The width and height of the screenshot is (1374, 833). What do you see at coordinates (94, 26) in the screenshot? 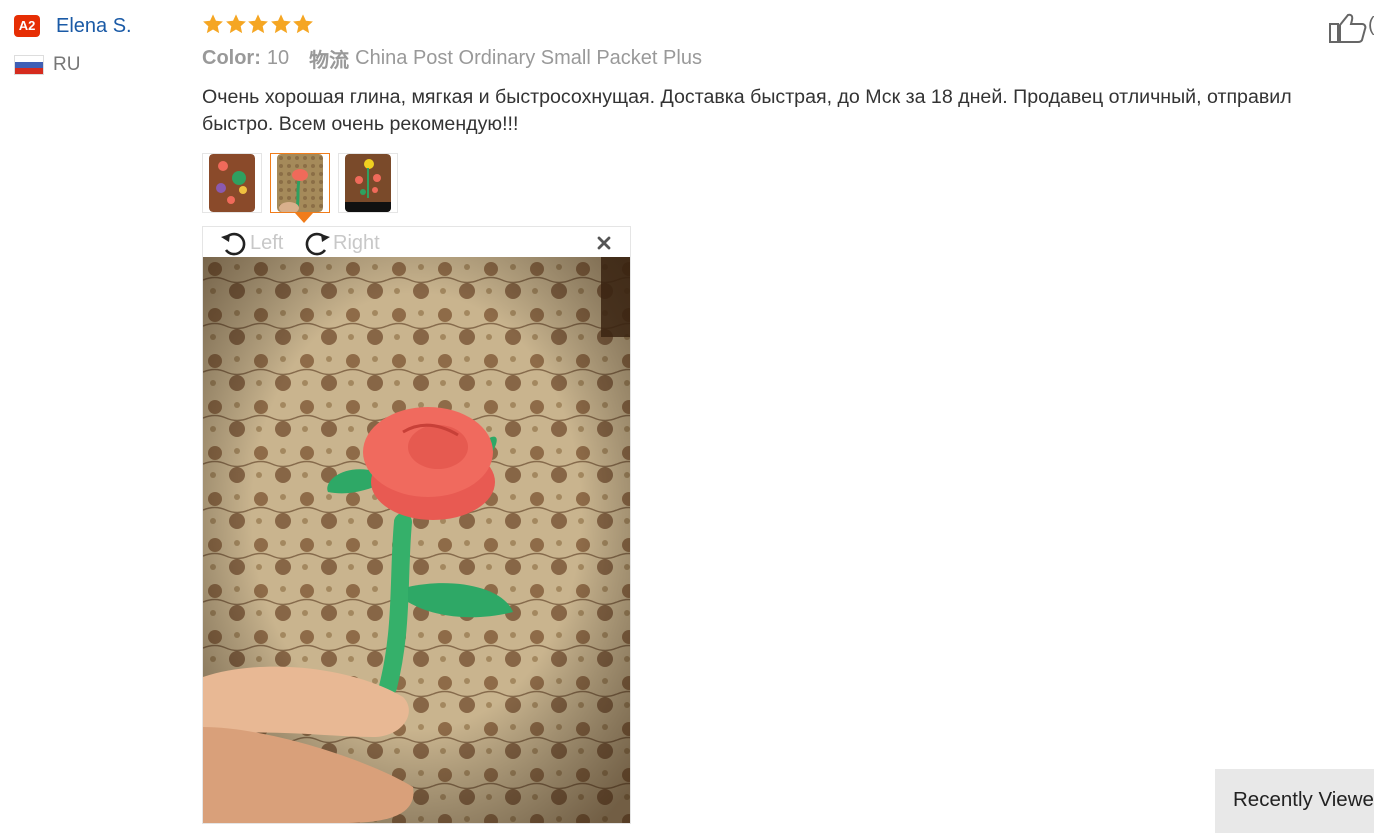
I see `reviewer-name: Elena S.` at bounding box center [94, 26].